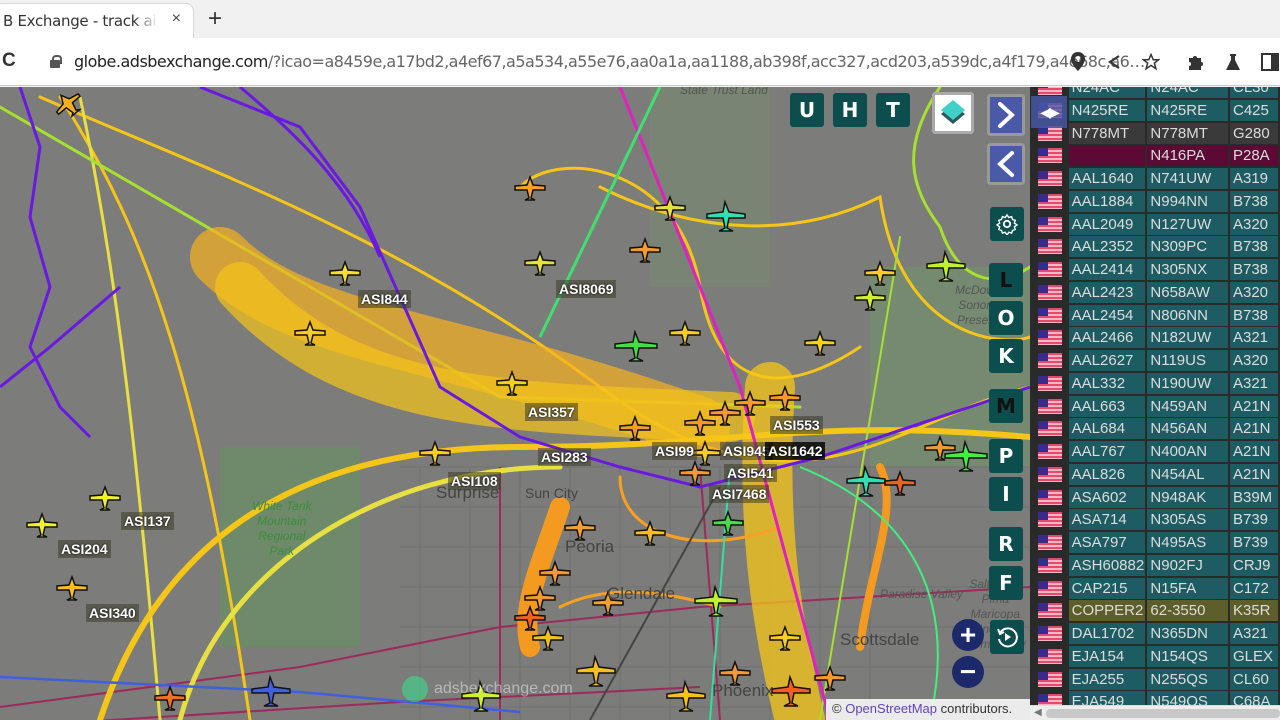 This screenshot has height=720, width=1280. Describe the element at coordinates (1006, 115) in the screenshot. I see `expand-sidebar-button` at that location.